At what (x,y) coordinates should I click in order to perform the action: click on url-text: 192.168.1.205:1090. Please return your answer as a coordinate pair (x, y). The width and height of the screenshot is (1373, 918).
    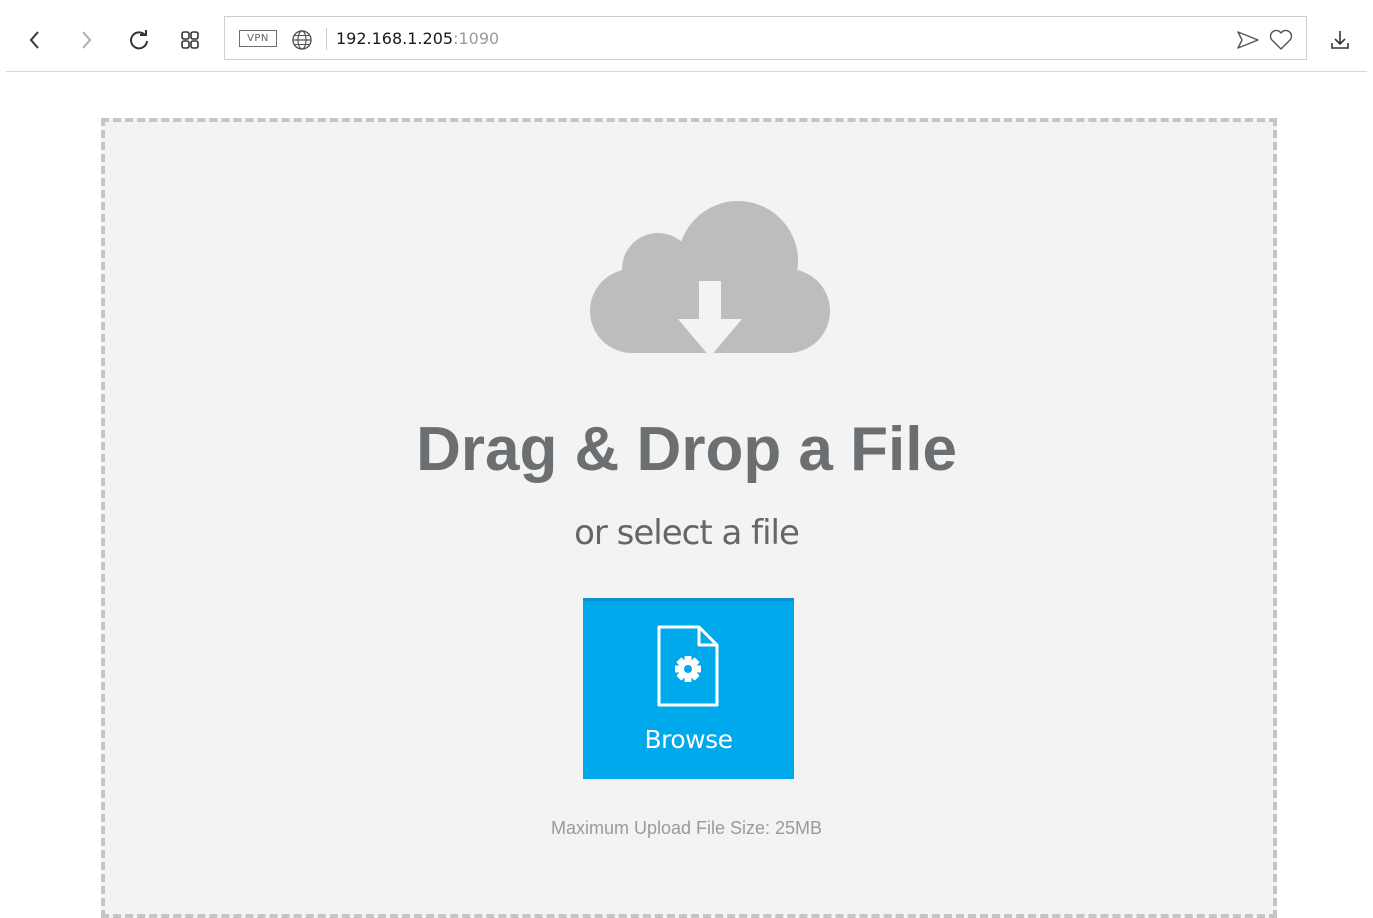
    Looking at the image, I should click on (417, 39).